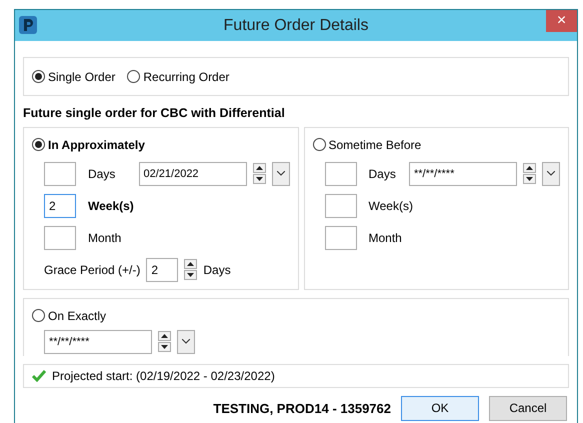 The width and height of the screenshot is (583, 423). Describe the element at coordinates (528, 408) in the screenshot. I see `cancel-button: Cancel` at that location.